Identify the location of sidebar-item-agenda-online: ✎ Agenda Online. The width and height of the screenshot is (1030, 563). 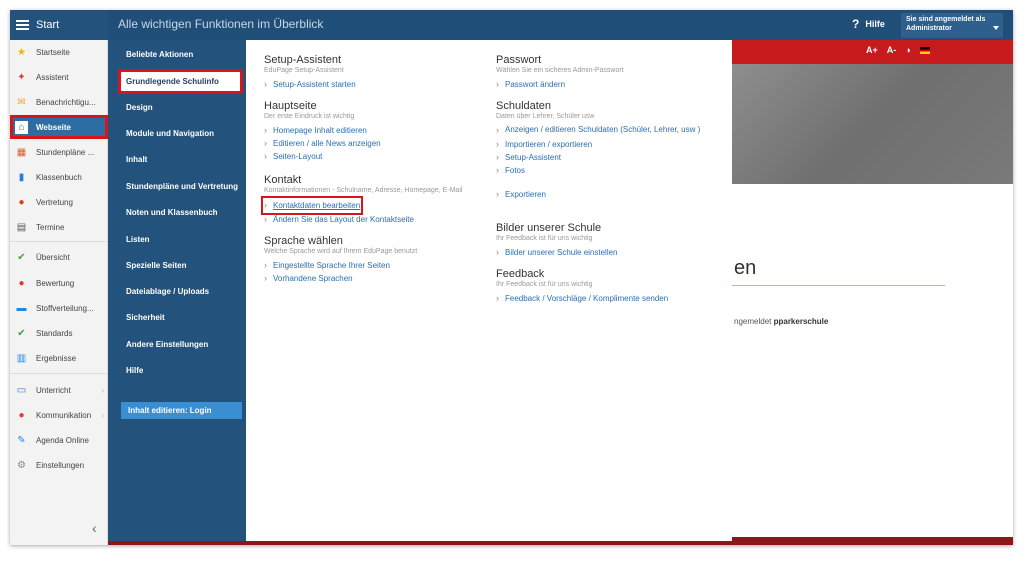
(59, 440).